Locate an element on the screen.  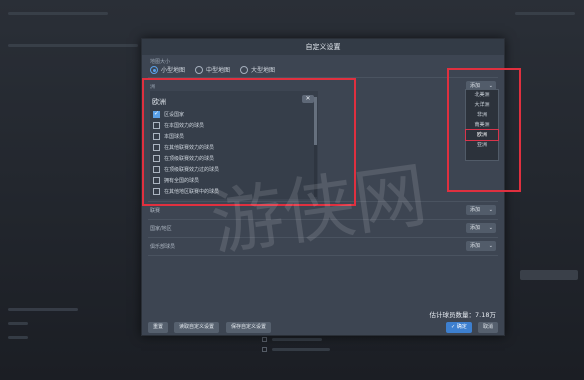
add-league-dropdown: 添加 ⌄ is located at coordinates (481, 210).